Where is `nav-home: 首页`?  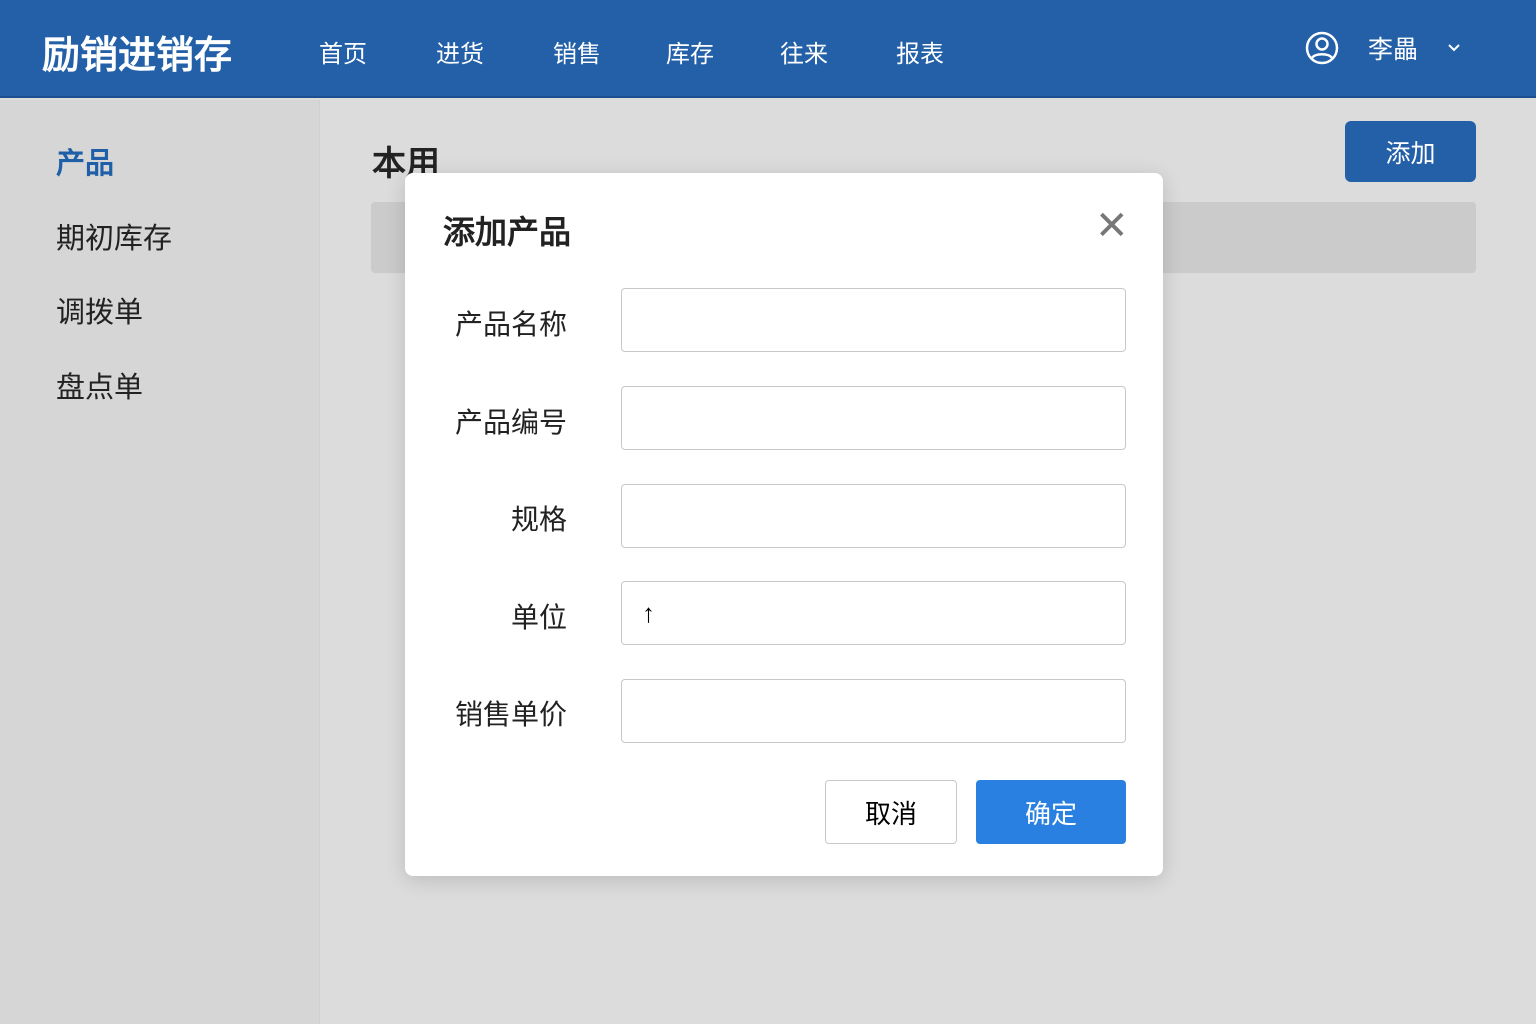 nav-home: 首页 is located at coordinates (343, 51).